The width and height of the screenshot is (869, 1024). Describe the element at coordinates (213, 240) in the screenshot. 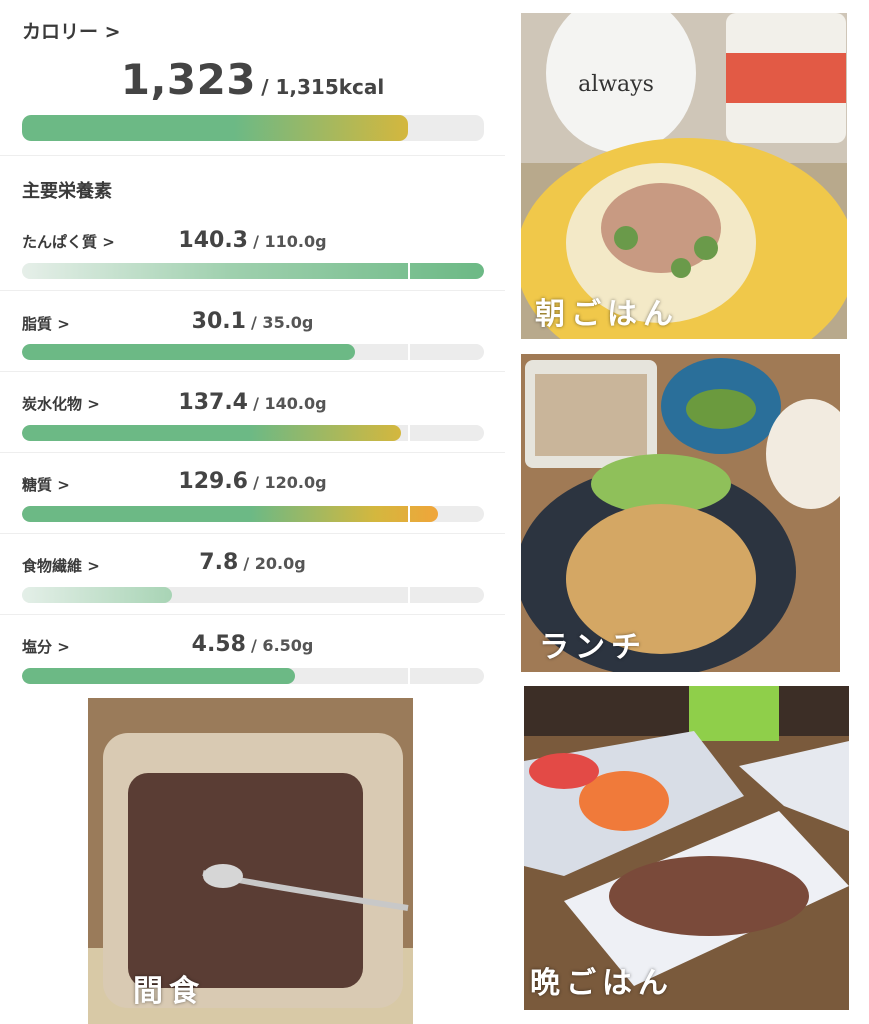

I see `nutrient-value: 140.3` at that location.